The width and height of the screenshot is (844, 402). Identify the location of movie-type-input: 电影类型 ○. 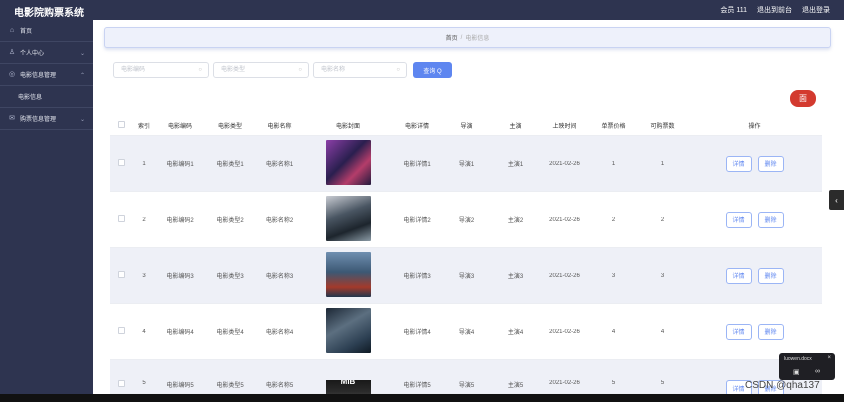
(261, 70).